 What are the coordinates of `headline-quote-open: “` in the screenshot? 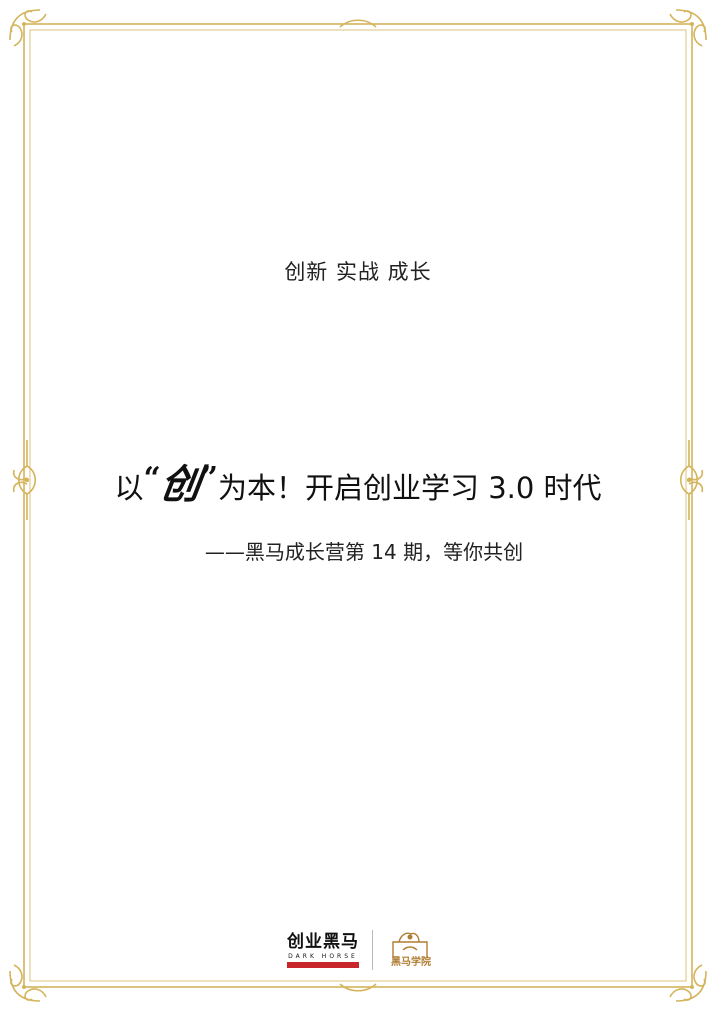 It's located at (152, 478).